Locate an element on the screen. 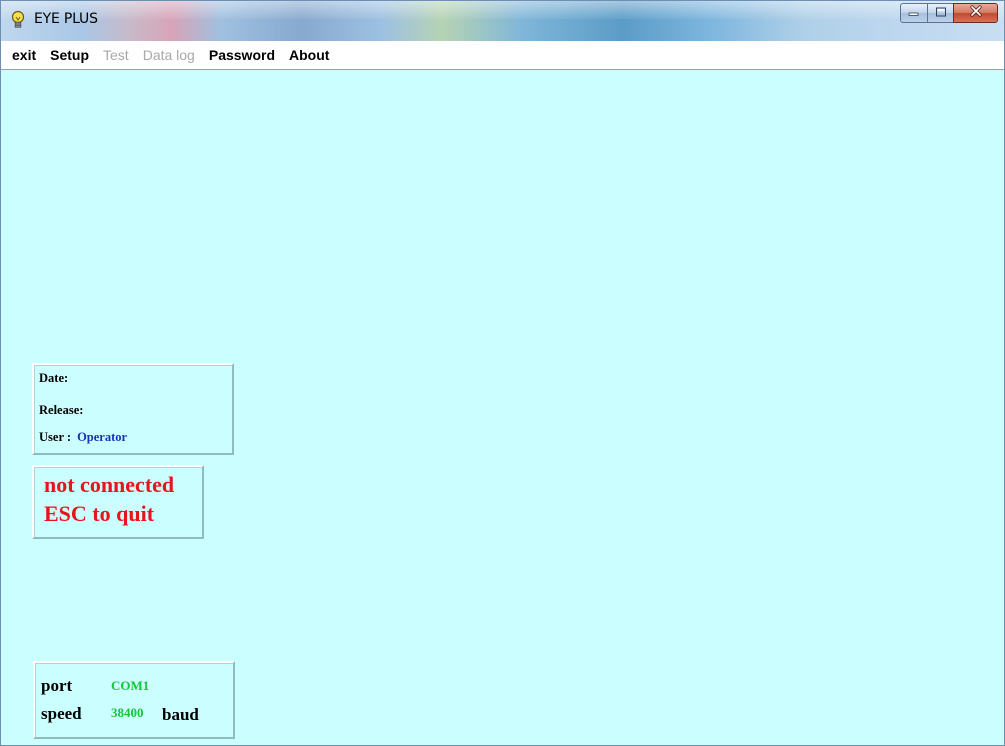  release-row: Release: is located at coordinates (61, 410).